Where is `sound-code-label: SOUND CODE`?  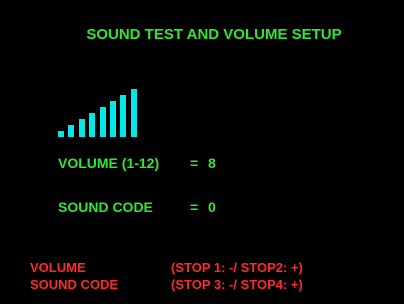 sound-code-label: SOUND CODE is located at coordinates (105, 207).